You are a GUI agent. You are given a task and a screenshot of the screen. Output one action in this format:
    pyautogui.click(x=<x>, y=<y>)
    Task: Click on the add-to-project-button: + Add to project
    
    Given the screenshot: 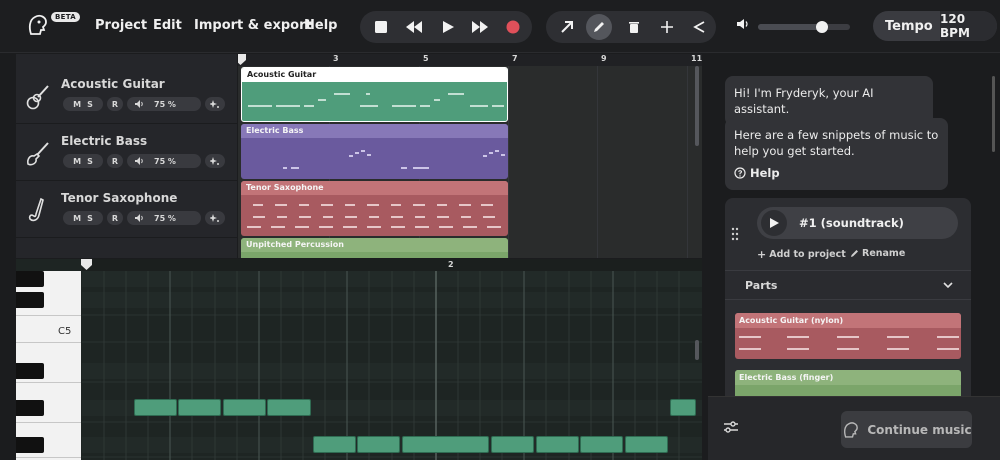 What is the action you would take?
    pyautogui.click(x=801, y=254)
    